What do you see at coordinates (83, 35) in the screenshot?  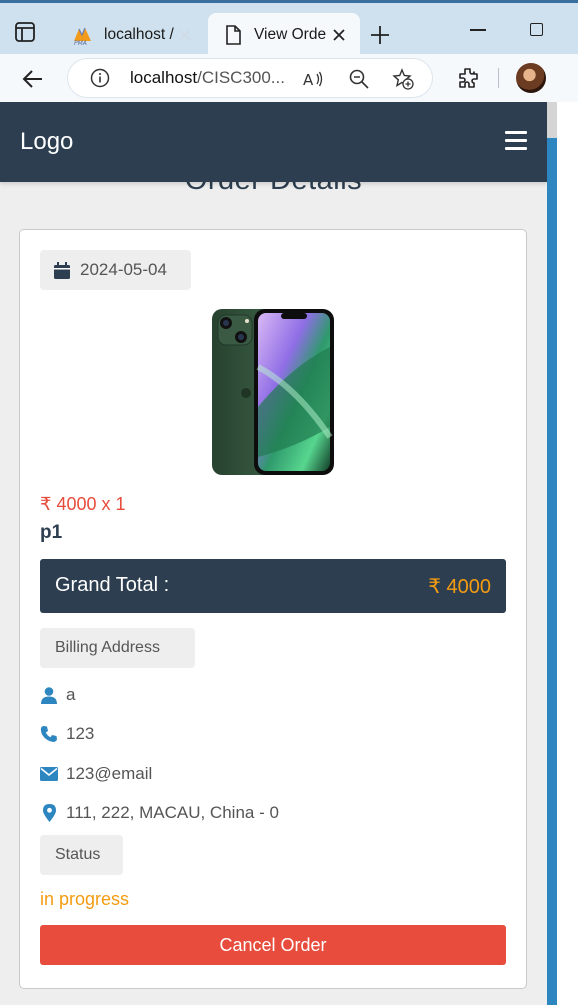 I see `phpmyadmin-icon: PMA` at bounding box center [83, 35].